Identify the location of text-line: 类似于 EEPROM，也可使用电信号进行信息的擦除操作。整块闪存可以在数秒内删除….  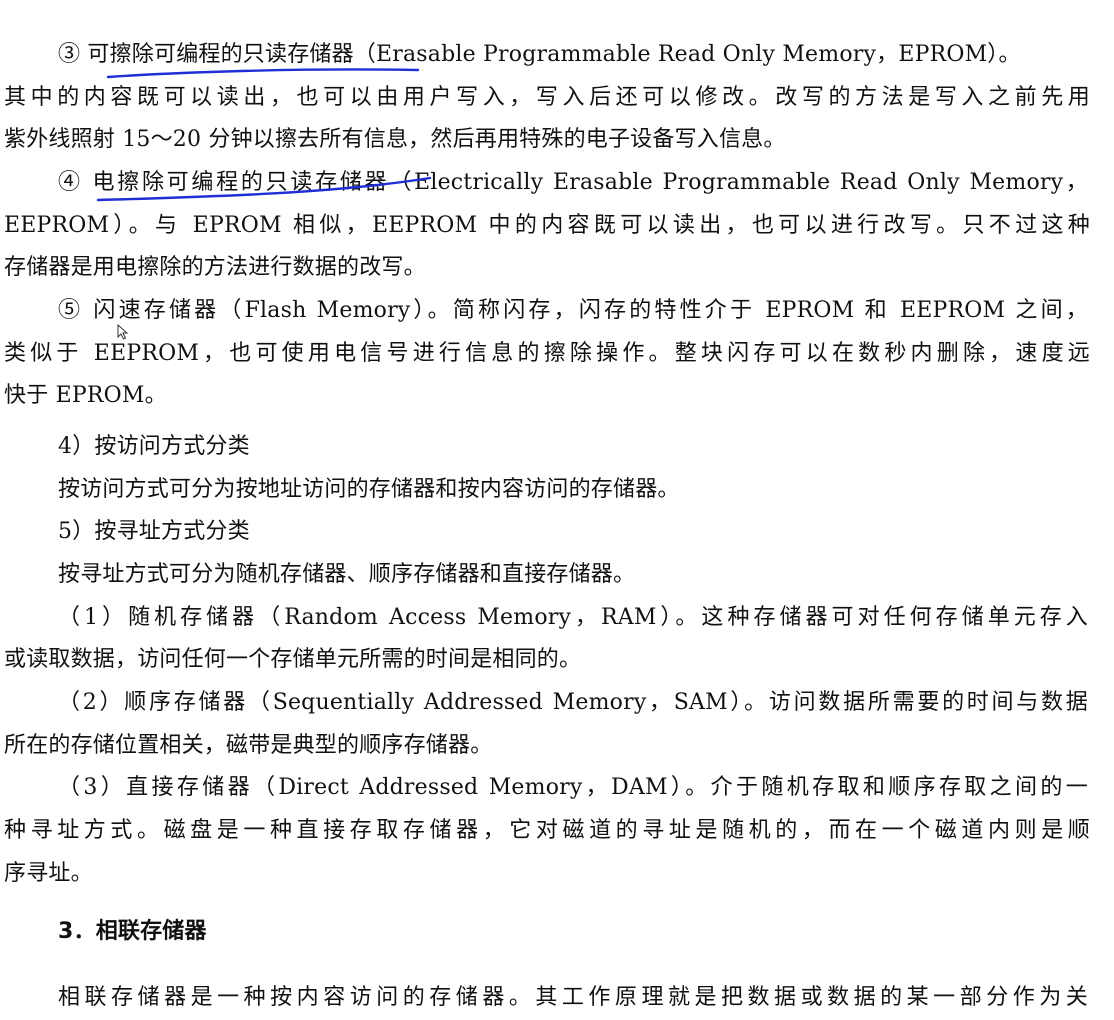
(547, 353).